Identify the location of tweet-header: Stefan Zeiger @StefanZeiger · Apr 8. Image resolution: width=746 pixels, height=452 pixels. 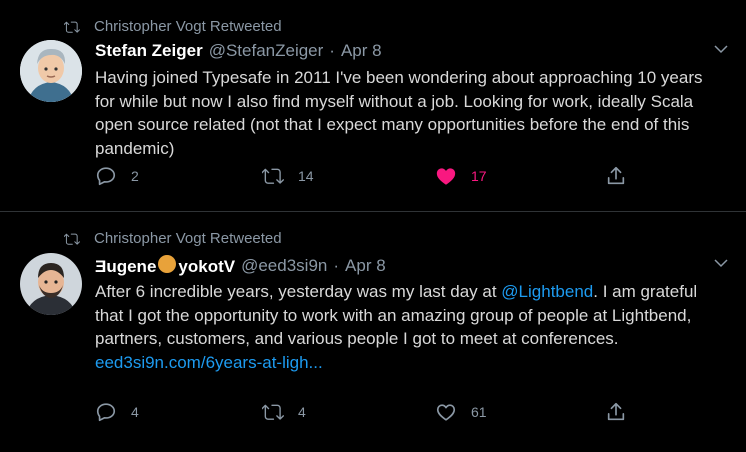
(238, 51).